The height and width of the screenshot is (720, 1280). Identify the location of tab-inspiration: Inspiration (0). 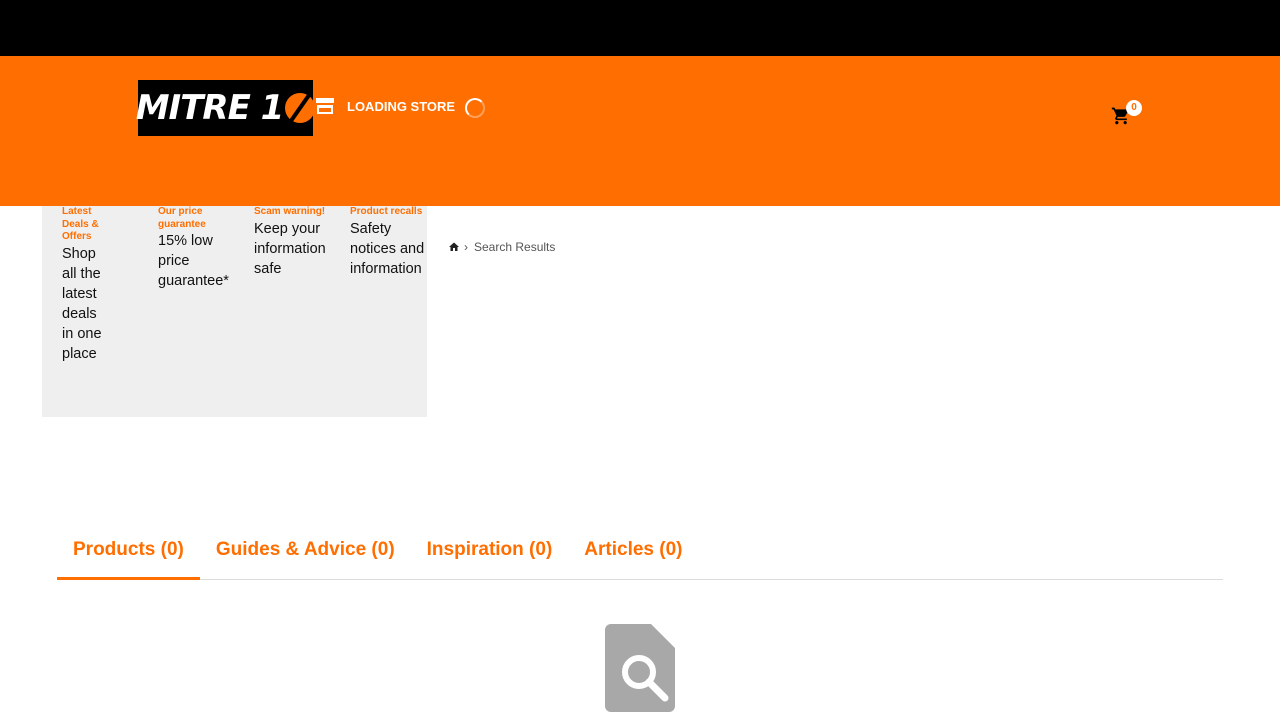
(490, 558).